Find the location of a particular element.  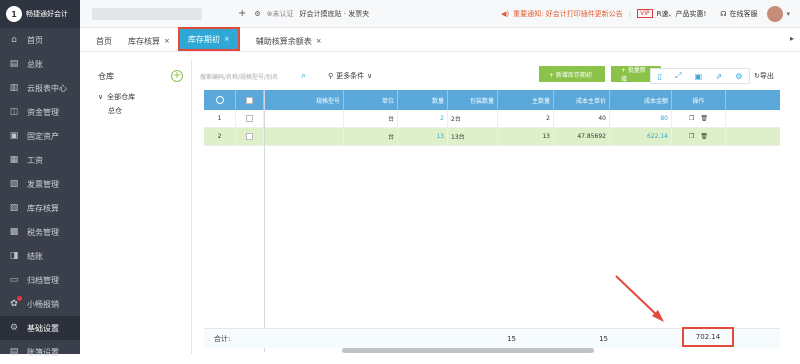

cell-unit-cost: 47.85692 is located at coordinates (582, 136).